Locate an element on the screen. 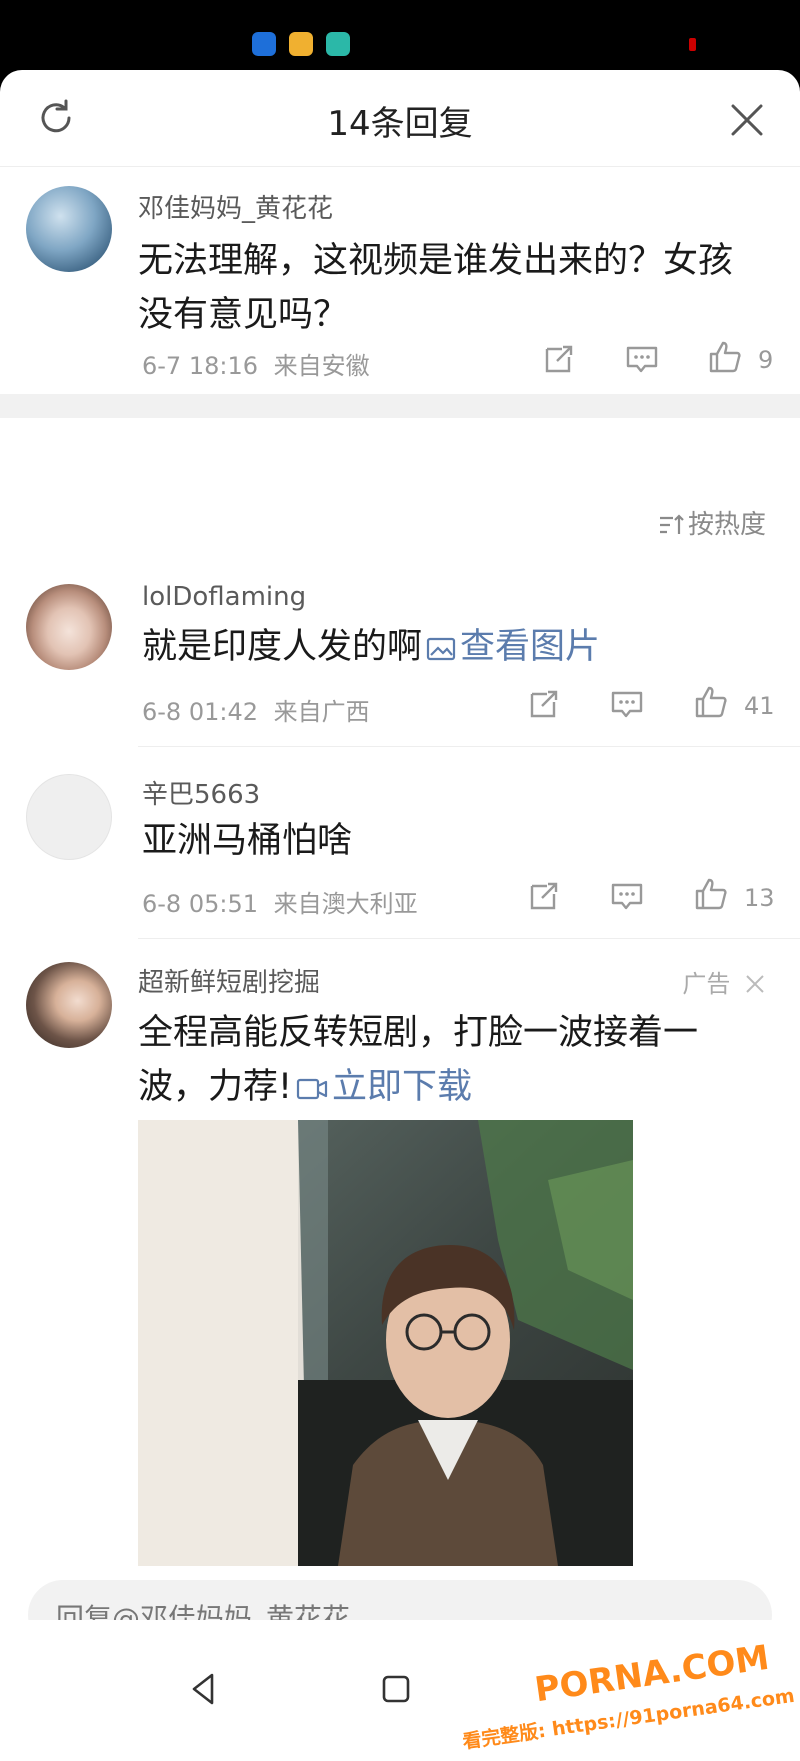  reply-text: 亚洲马桶怕啥 is located at coordinates (247, 841).